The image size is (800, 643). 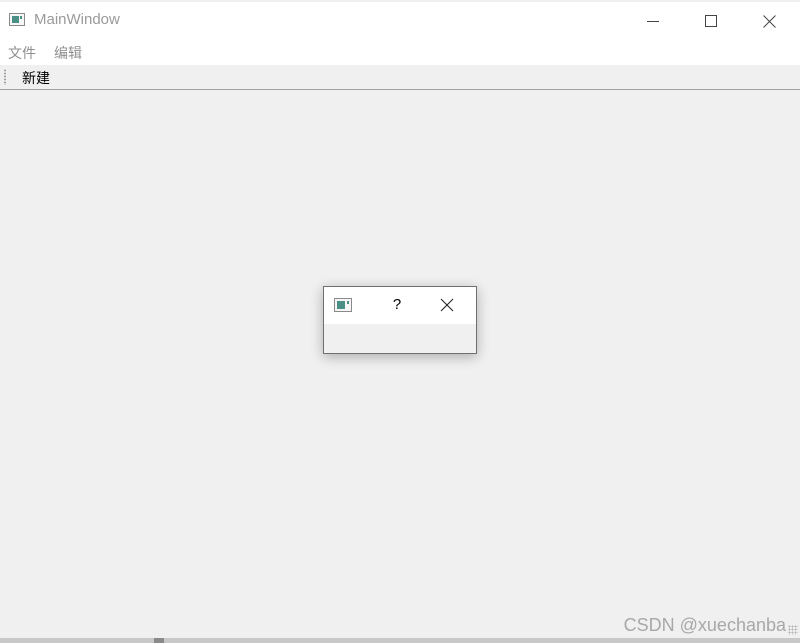 What do you see at coordinates (22, 53) in the screenshot?
I see `menu-item-file: 文件` at bounding box center [22, 53].